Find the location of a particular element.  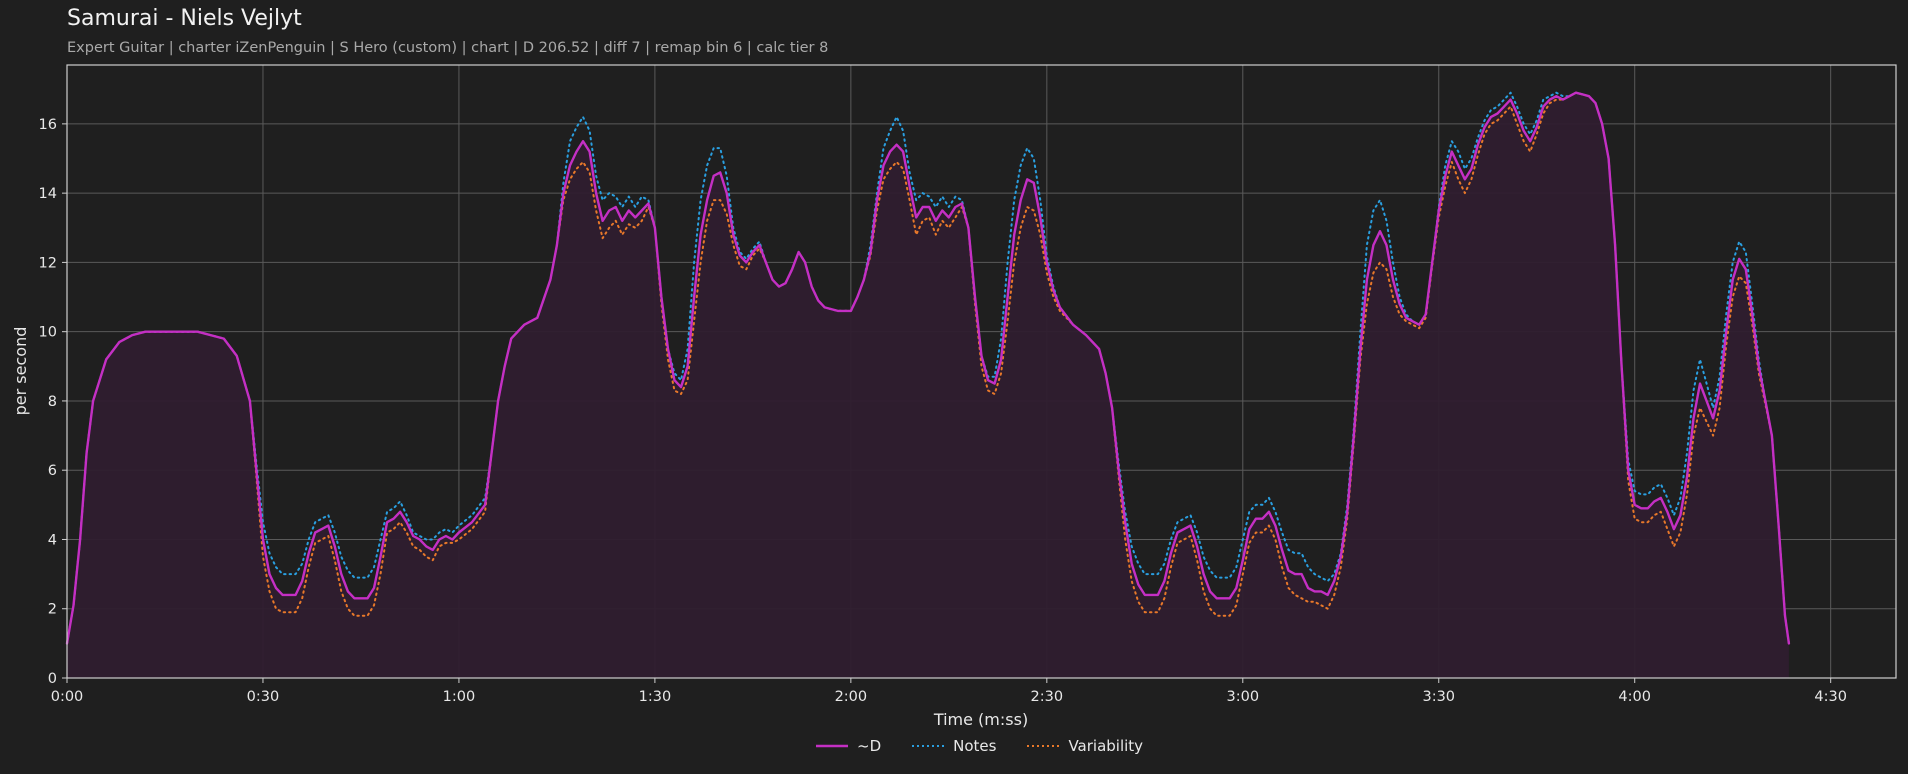

x-tick-label: 0:00 is located at coordinates (67, 697).